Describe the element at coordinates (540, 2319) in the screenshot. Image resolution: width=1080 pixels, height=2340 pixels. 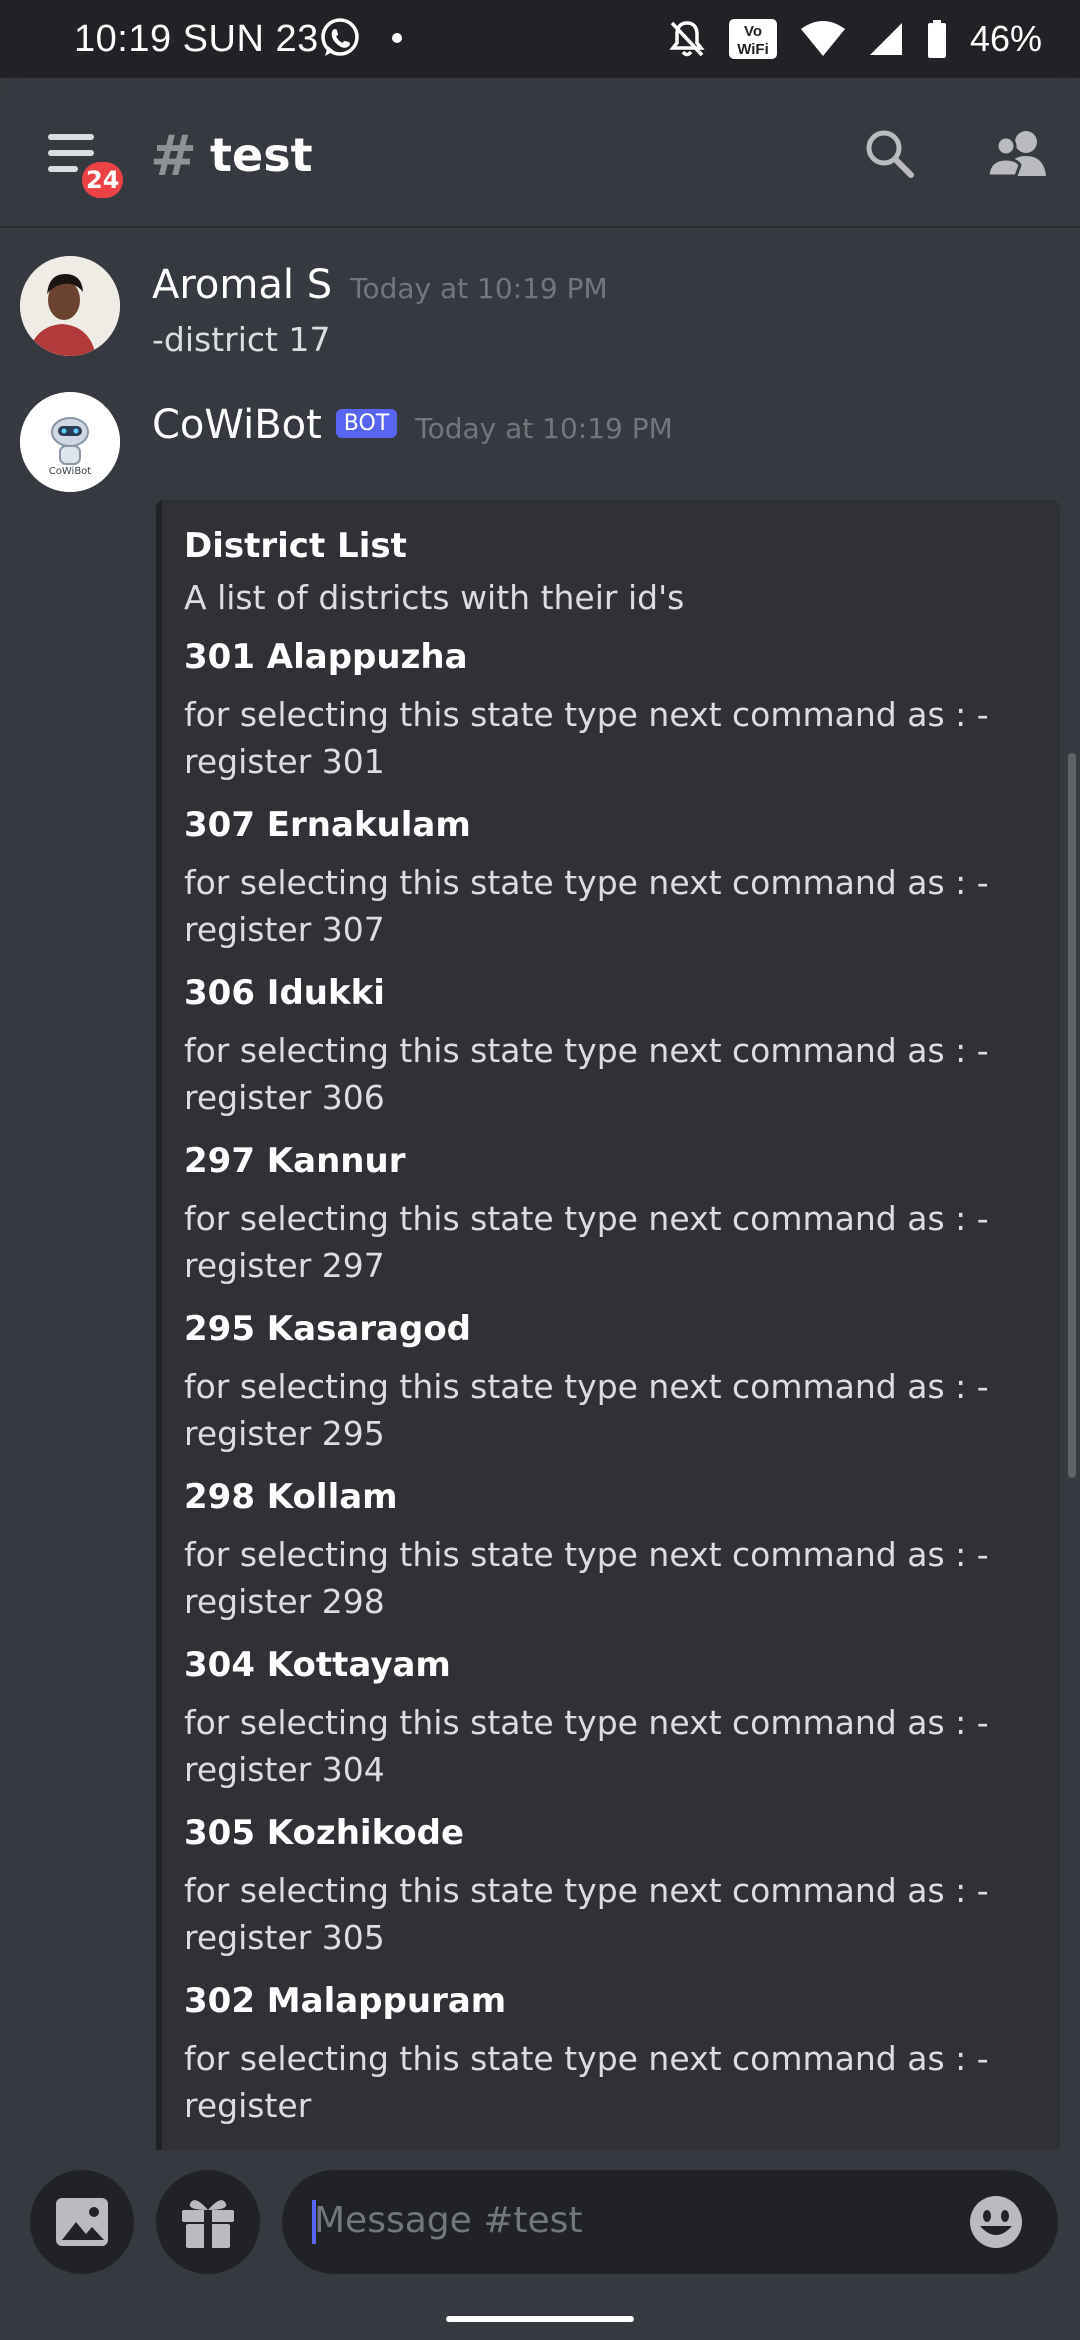
I see `home-indicator` at that location.